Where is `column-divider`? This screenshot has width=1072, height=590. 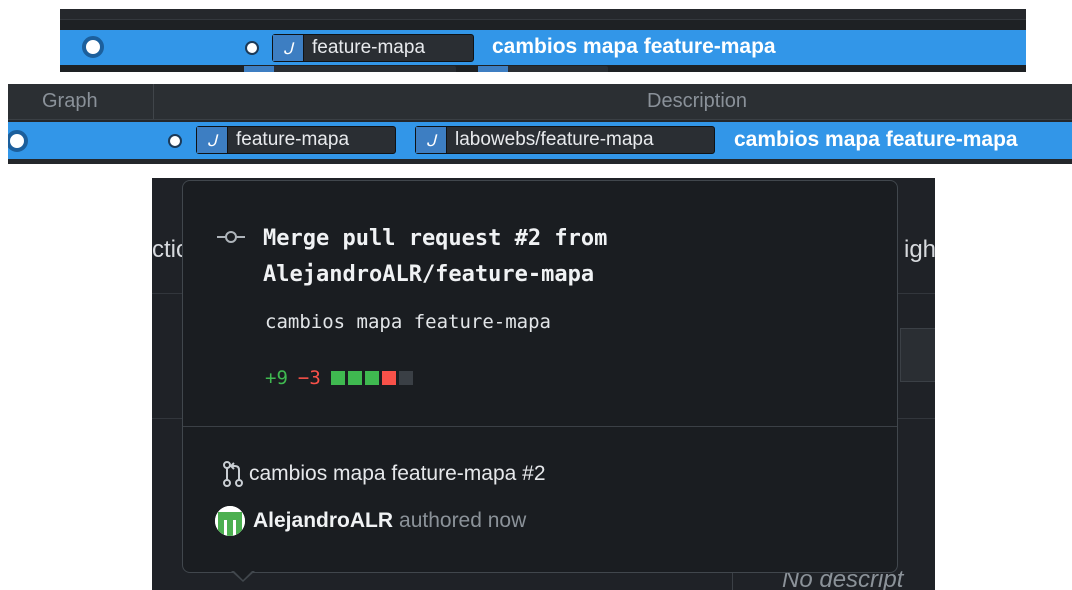
column-divider is located at coordinates (153, 101).